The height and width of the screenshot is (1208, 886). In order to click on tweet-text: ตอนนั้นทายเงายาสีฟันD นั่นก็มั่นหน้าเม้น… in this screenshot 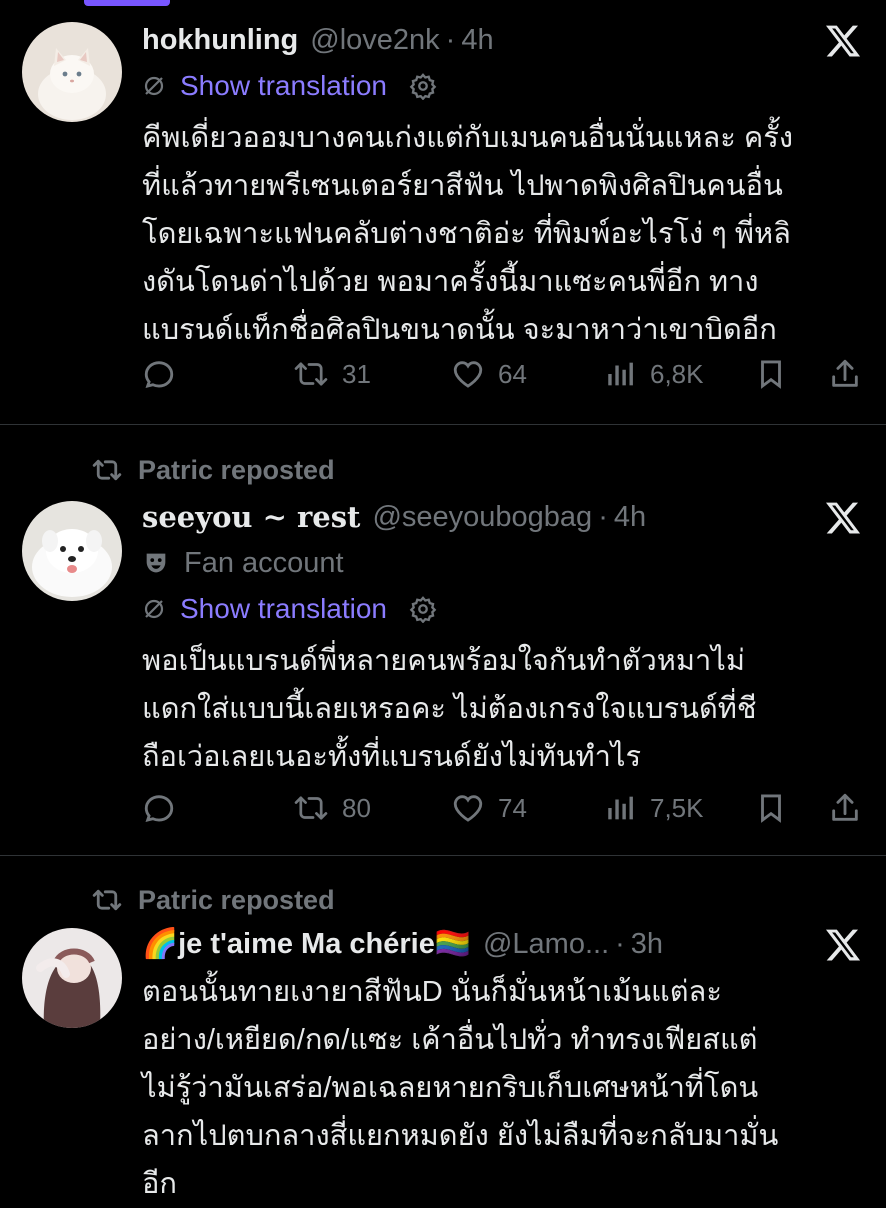, I will do `click(460, 1088)`.